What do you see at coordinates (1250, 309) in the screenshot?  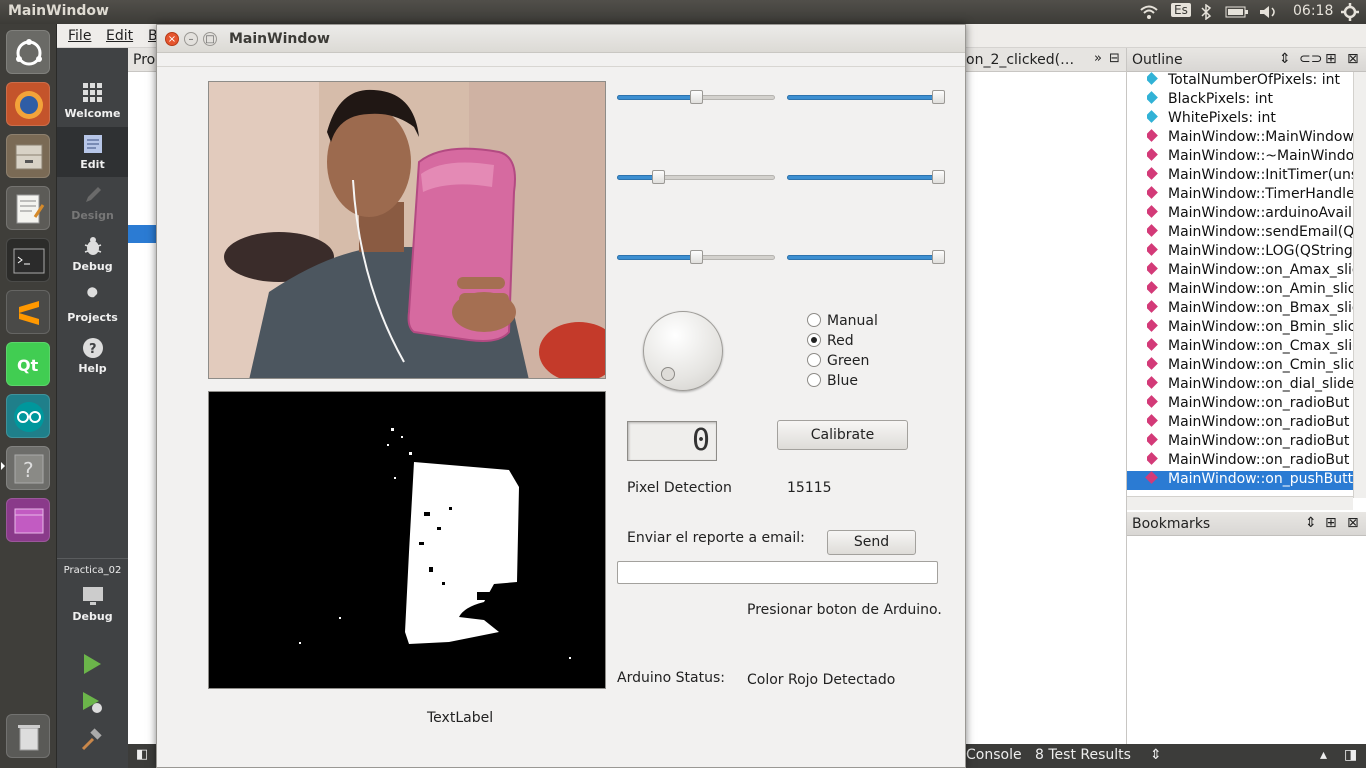 I see `outline-item: MainWindow::on_Bmax_slic` at bounding box center [1250, 309].